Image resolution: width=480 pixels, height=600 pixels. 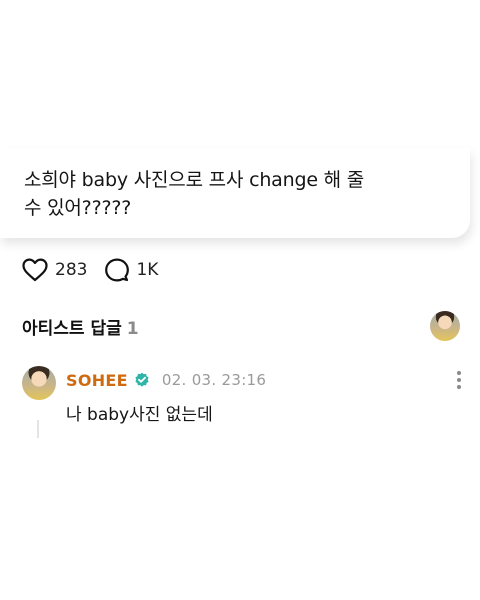 What do you see at coordinates (97, 380) in the screenshot?
I see `reply-author-name: SOHEE` at bounding box center [97, 380].